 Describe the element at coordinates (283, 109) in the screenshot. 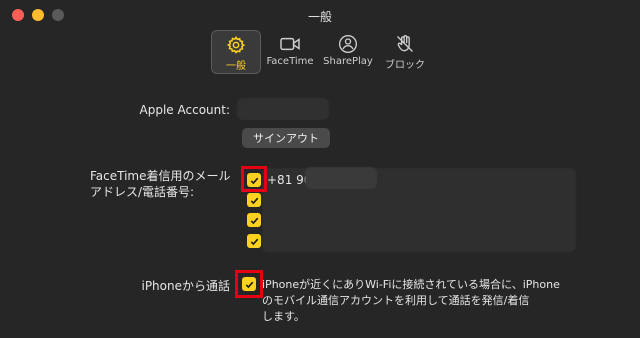

I see `apple-account-value-redacted` at that location.